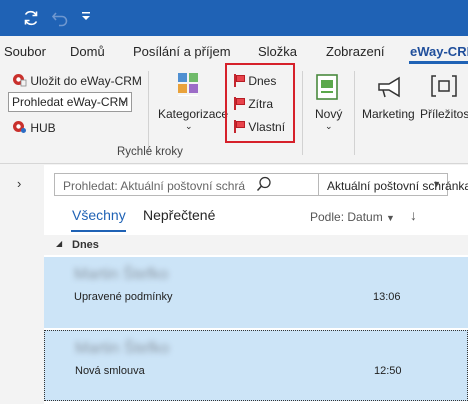 The image size is (468, 404). I want to click on group-header-today: ◢ Dnes, so click(256, 245).